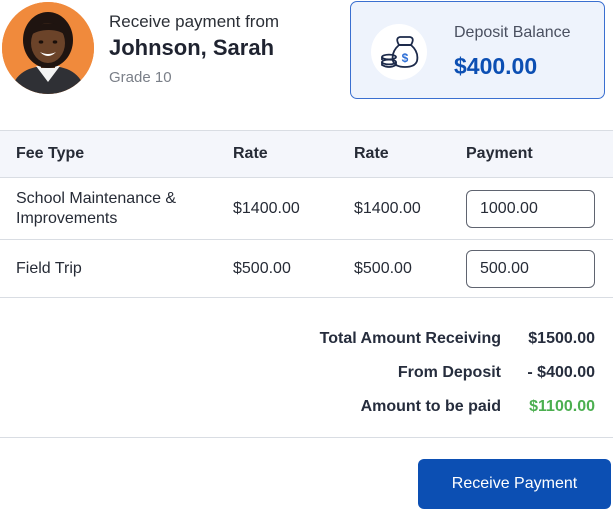  What do you see at coordinates (477, 50) in the screenshot?
I see `deposit-balance-card: $ Deposit Balance $400.00` at bounding box center [477, 50].